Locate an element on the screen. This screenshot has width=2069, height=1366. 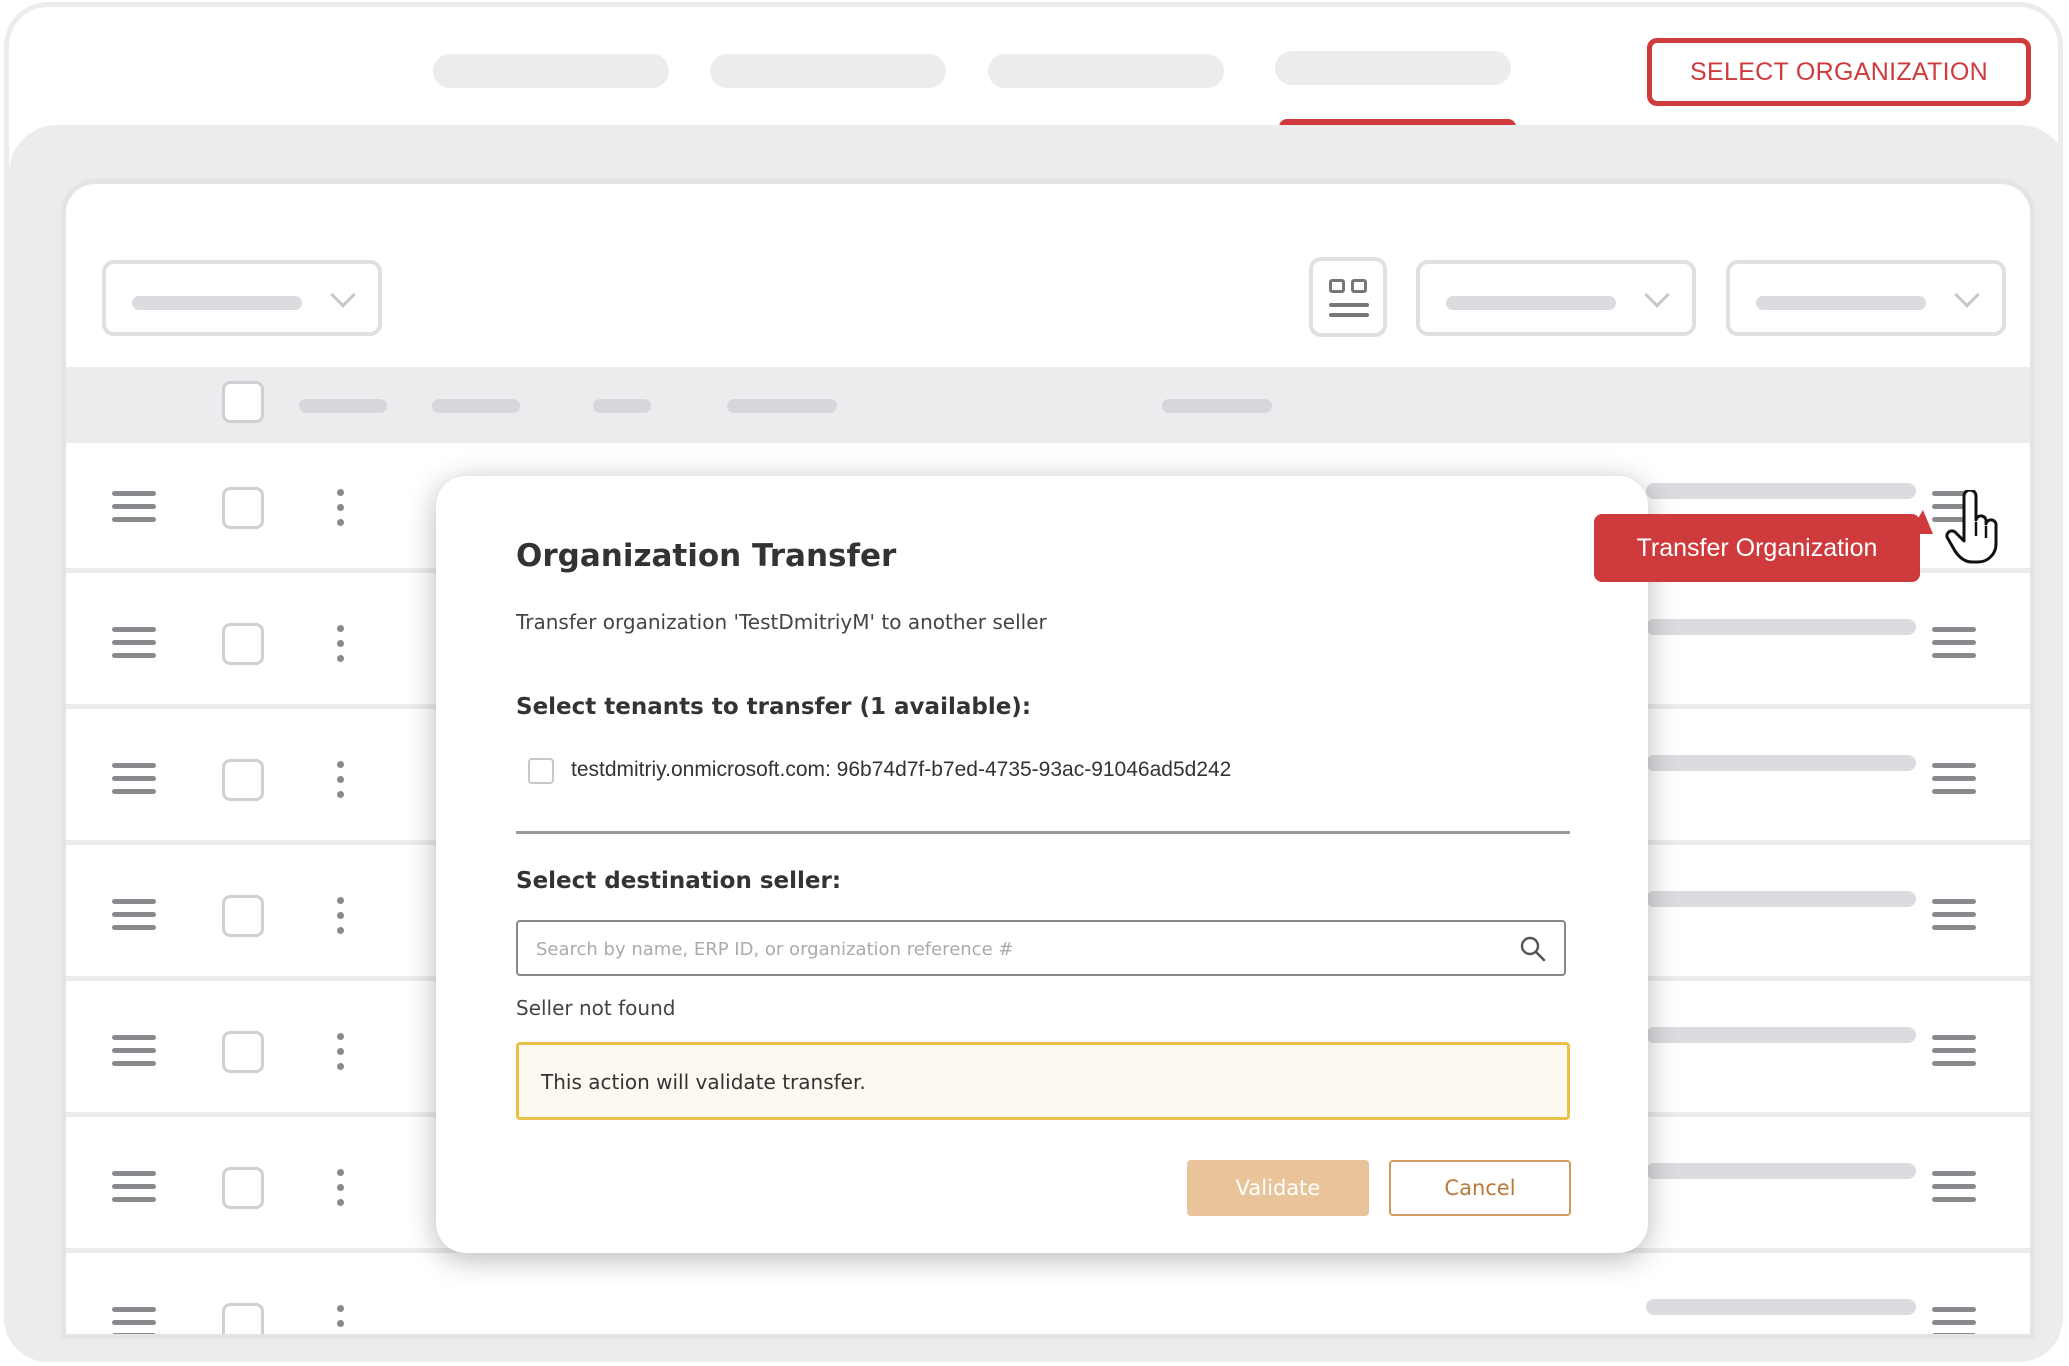
validate-button: Validate is located at coordinates (1278, 1188).